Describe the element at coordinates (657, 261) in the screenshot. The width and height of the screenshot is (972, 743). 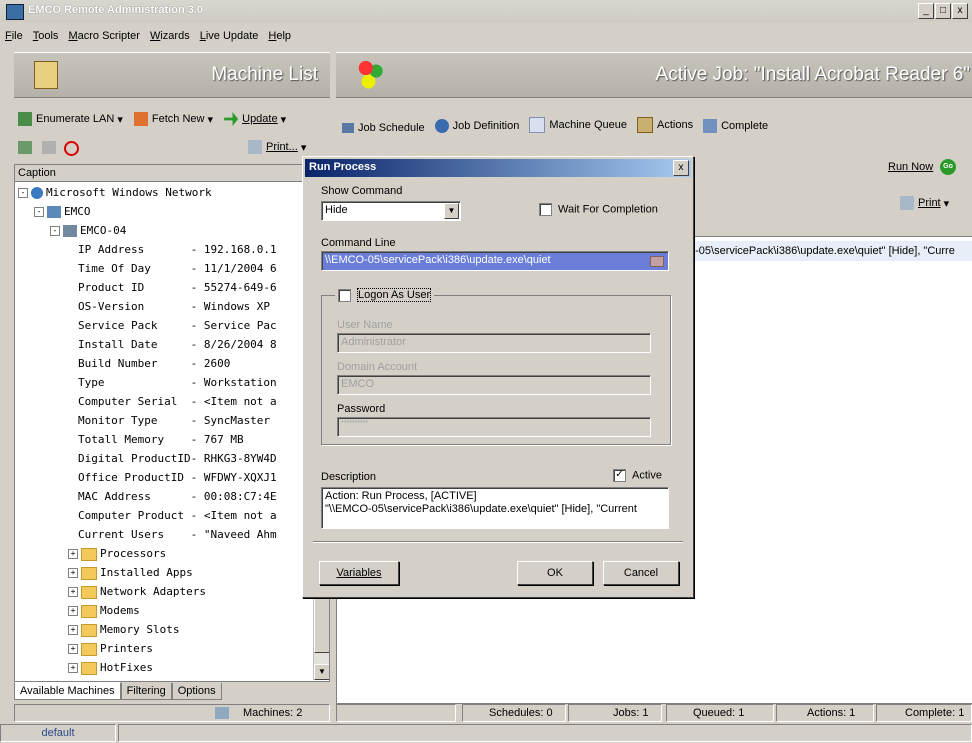
I see `browse-icon` at that location.